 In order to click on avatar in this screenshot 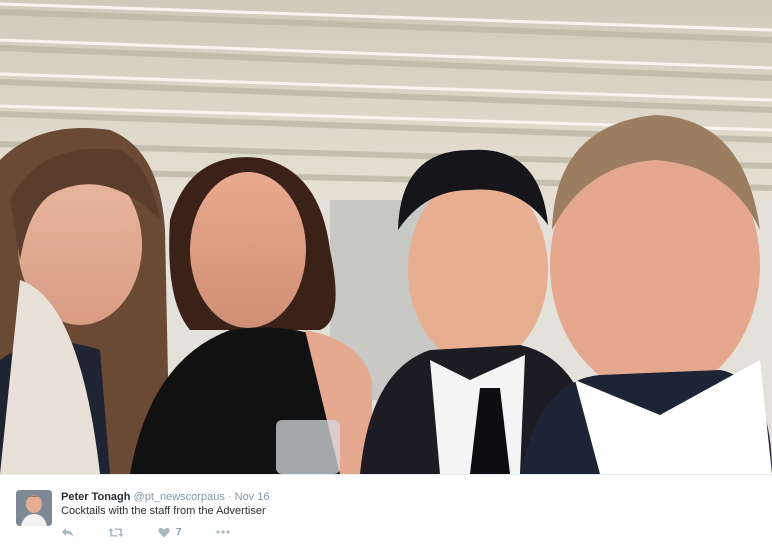, I will do `click(34, 508)`.